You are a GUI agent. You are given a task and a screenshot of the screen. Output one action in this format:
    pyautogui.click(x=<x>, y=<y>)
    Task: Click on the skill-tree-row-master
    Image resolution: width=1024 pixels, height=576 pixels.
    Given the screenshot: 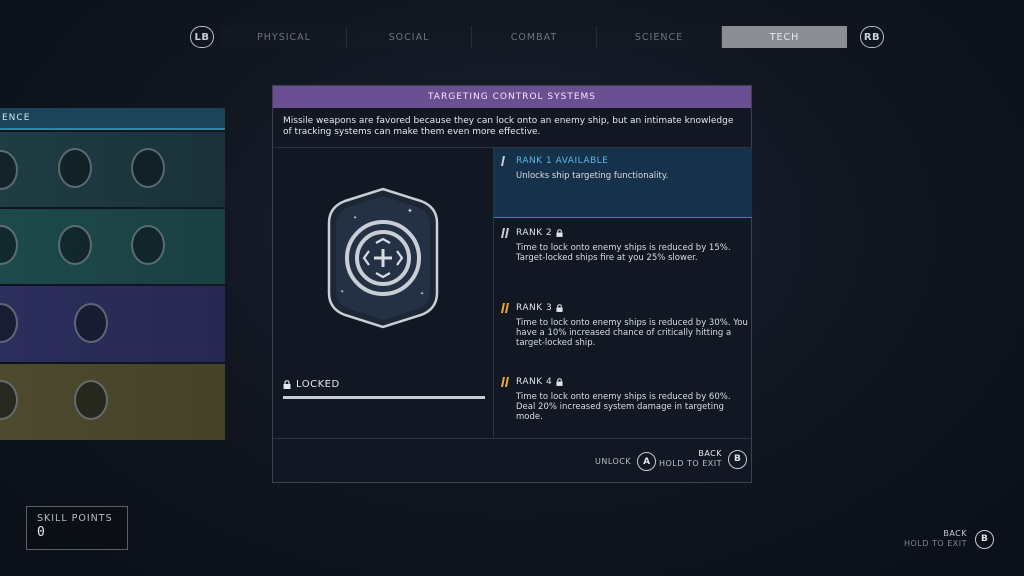 What is the action you would take?
    pyautogui.click(x=112, y=402)
    